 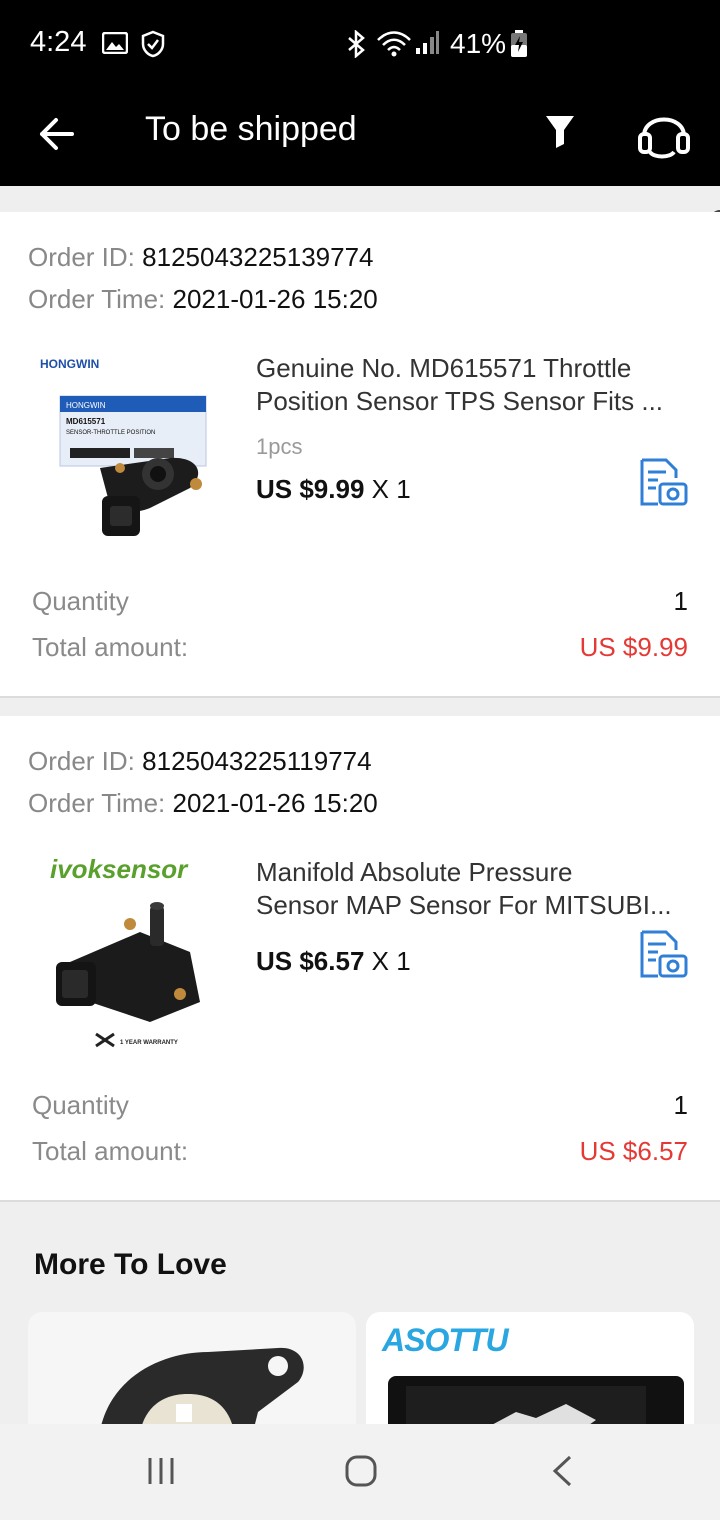 What do you see at coordinates (69, 364) in the screenshot?
I see `product-image-brand: HONGWIN` at bounding box center [69, 364].